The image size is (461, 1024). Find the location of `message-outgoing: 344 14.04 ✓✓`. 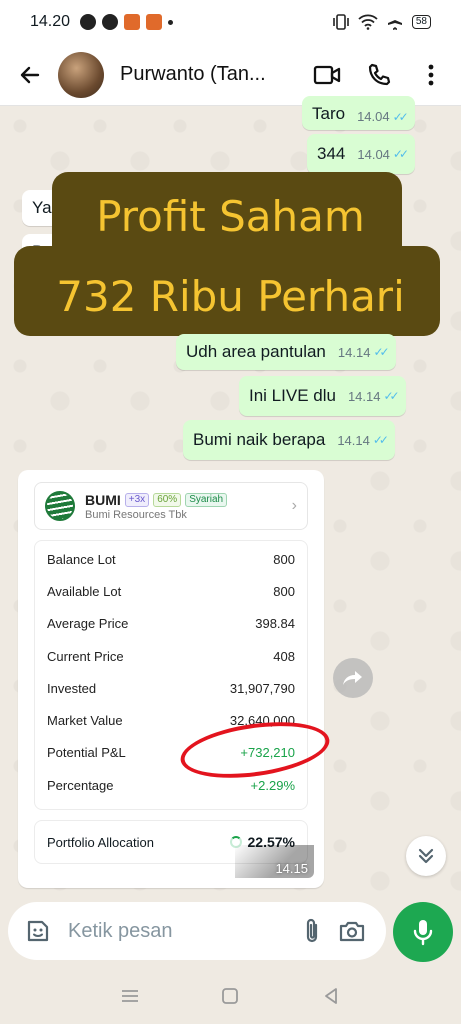

message-outgoing: 344 14.04 ✓✓ is located at coordinates (361, 154).